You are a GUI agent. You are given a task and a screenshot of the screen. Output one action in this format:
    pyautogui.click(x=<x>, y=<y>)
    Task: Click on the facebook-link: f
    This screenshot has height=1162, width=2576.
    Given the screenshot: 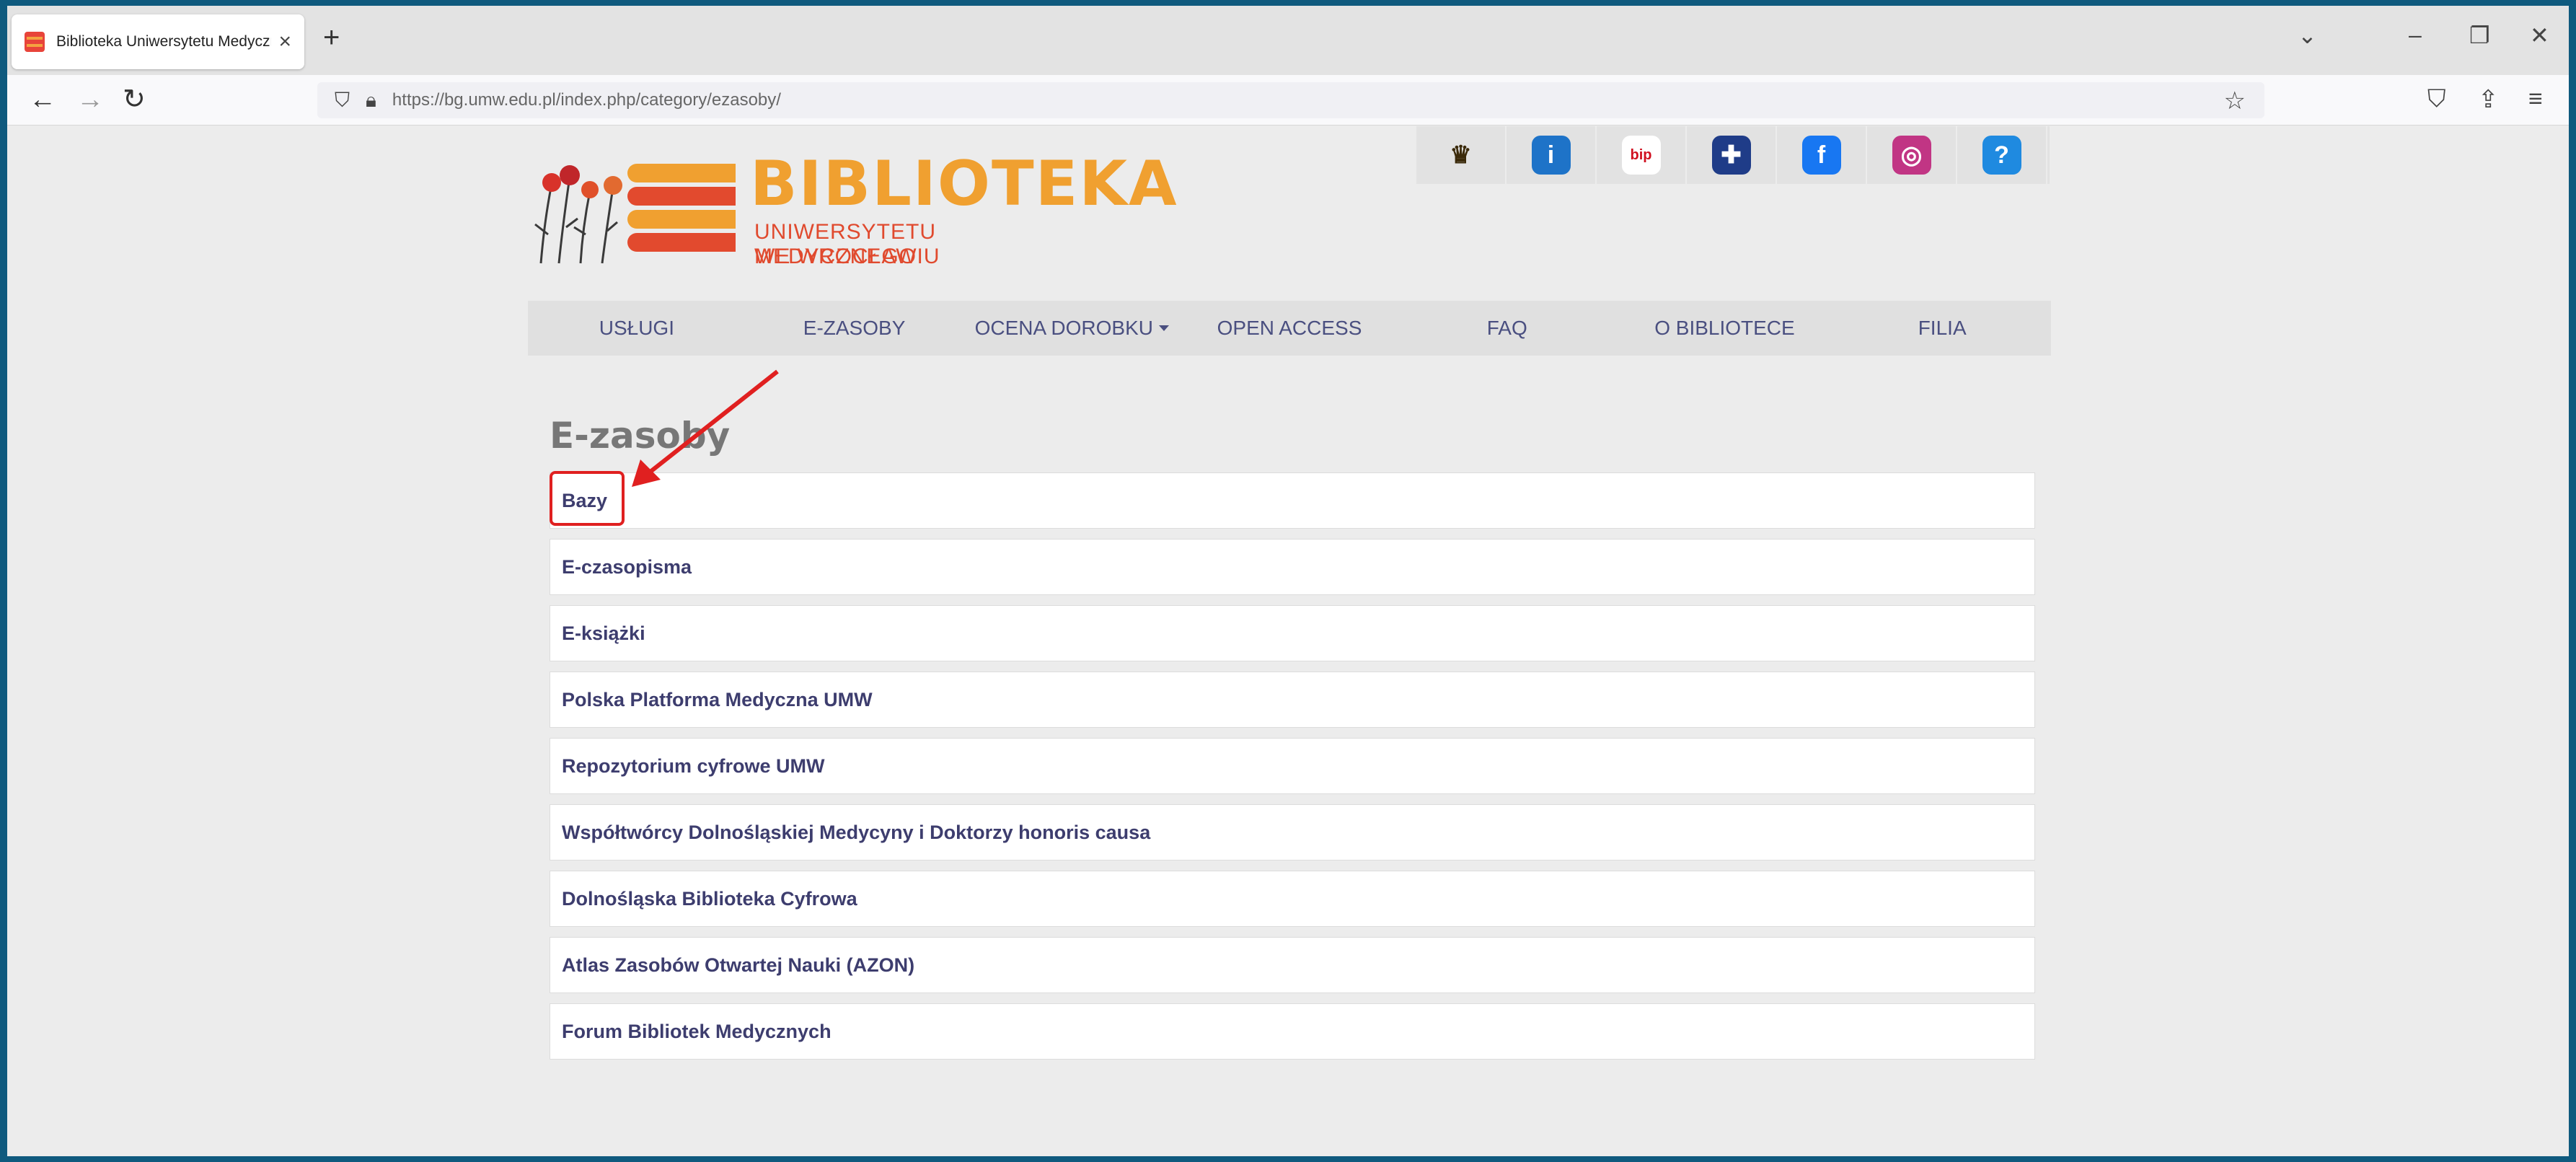 What is the action you would take?
    pyautogui.click(x=1822, y=155)
    